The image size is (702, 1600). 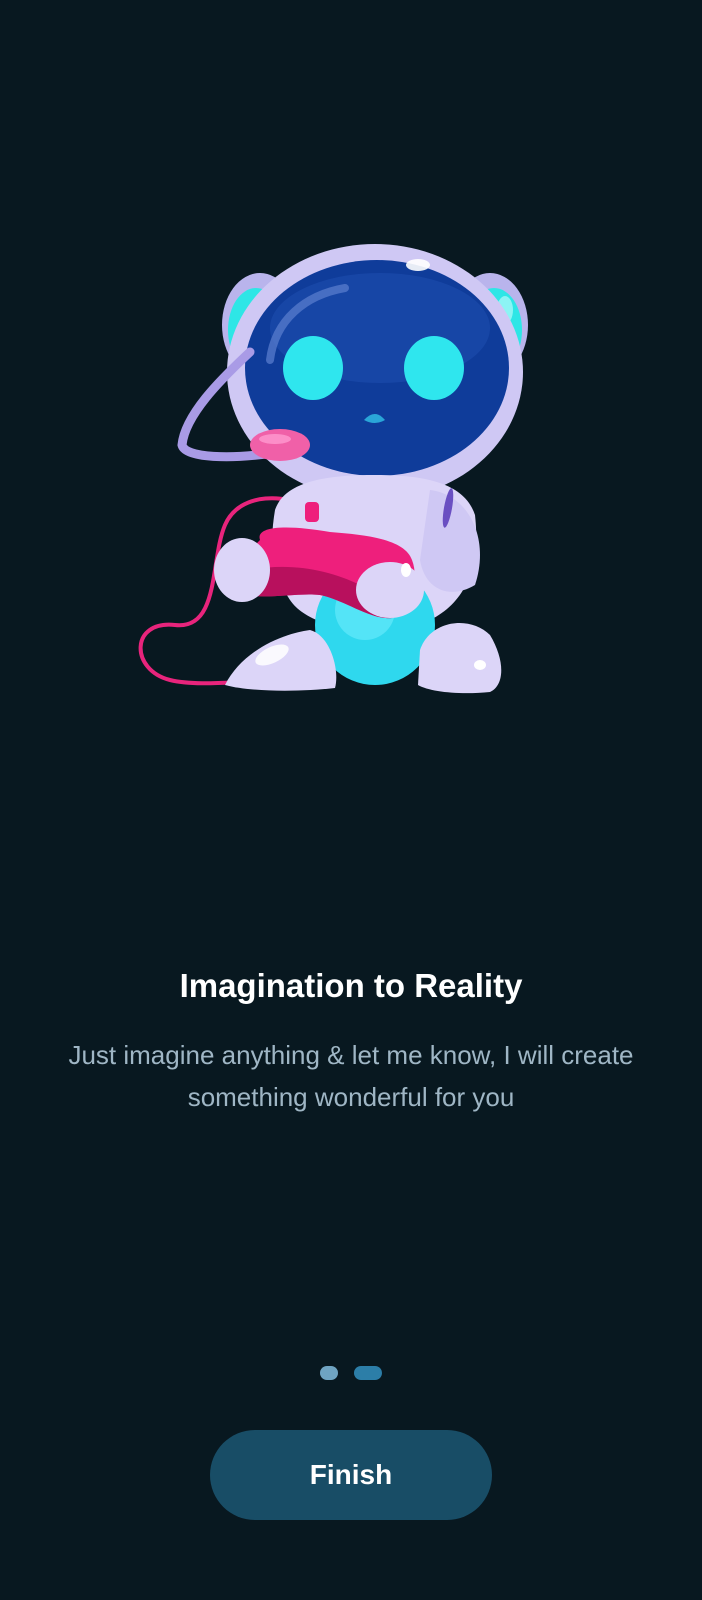 What do you see at coordinates (368, 1373) in the screenshot?
I see `page-dot-2-active` at bounding box center [368, 1373].